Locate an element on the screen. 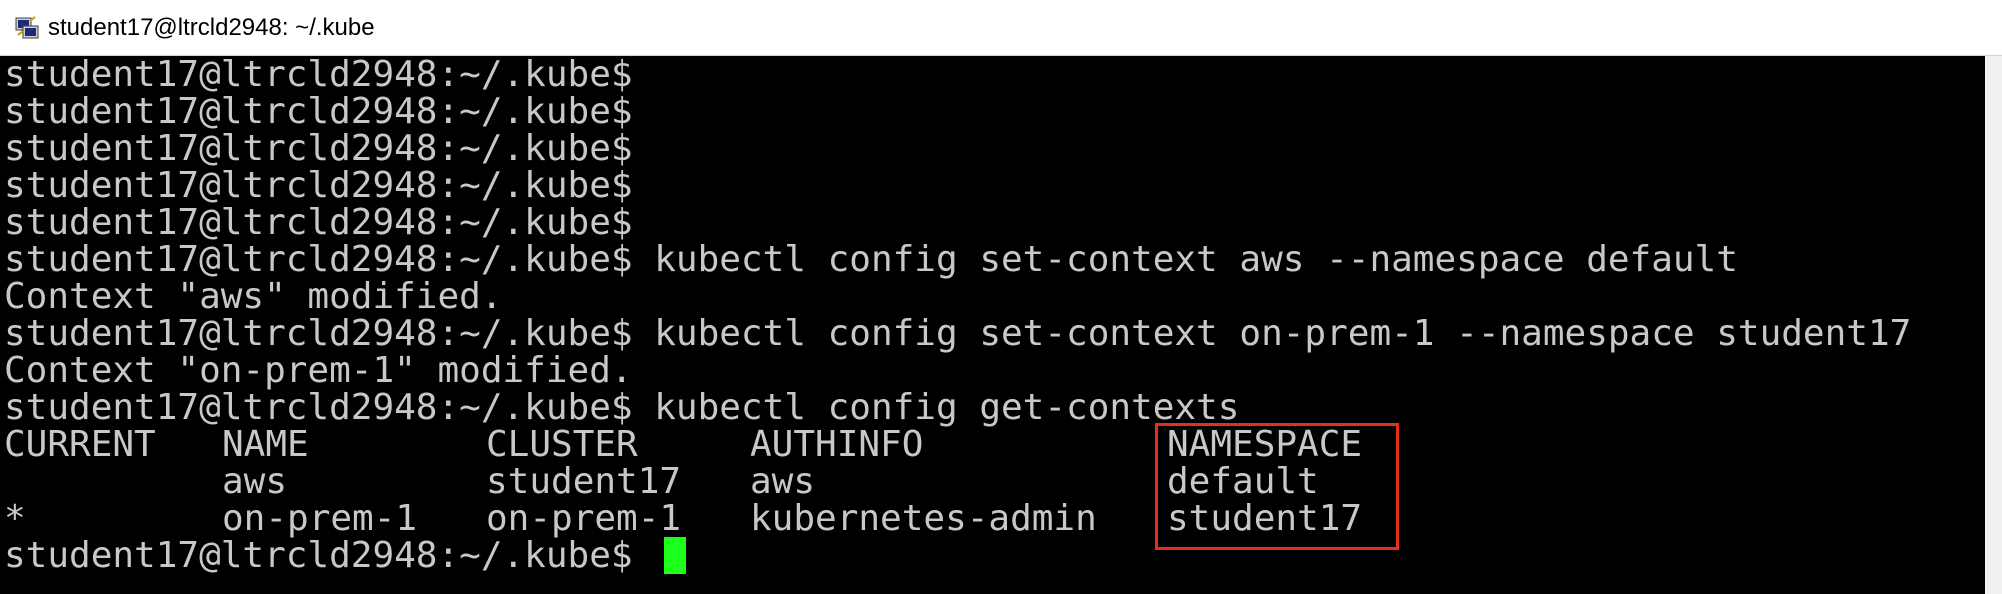  table-cell-cluster: student17 is located at coordinates (584, 481).